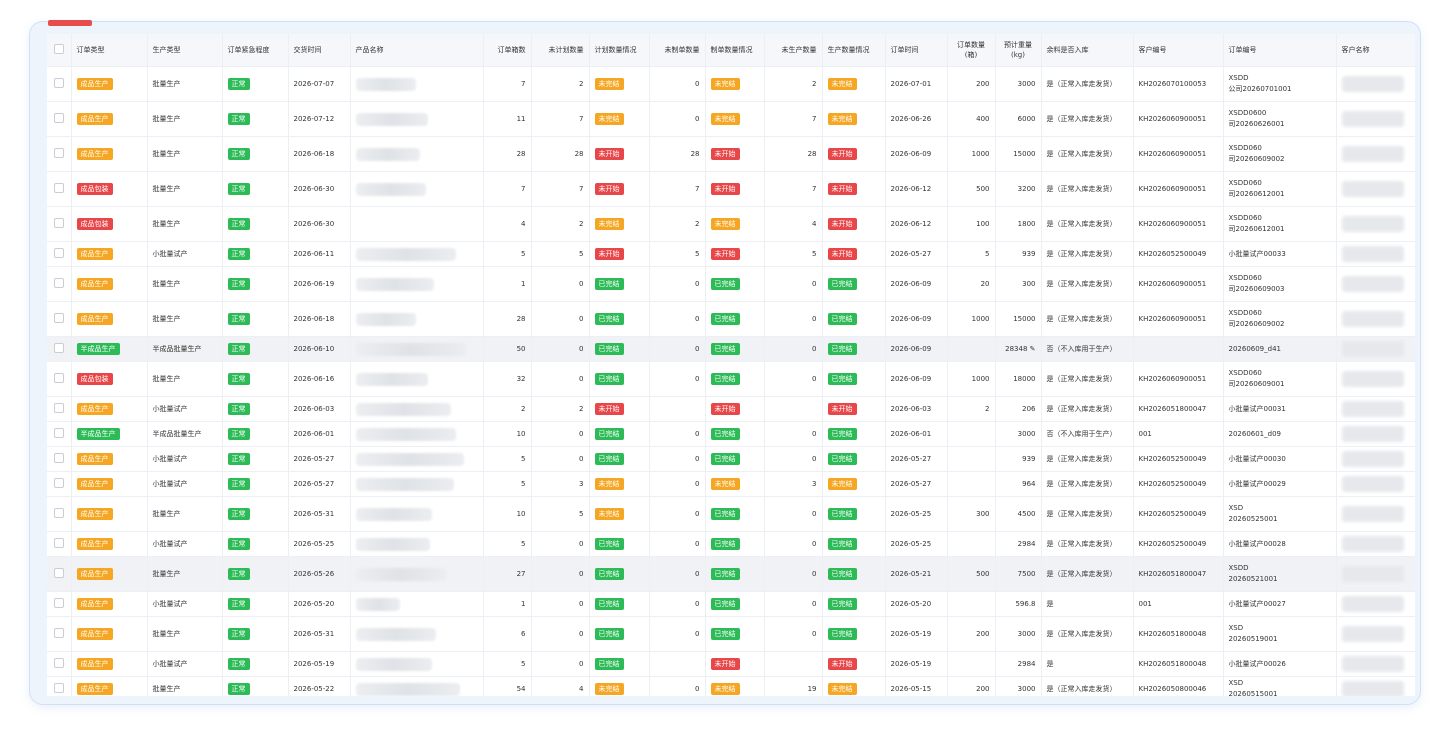 The image size is (1448, 740). Describe the element at coordinates (507, 379) in the screenshot. I see `order-qty: 32` at that location.